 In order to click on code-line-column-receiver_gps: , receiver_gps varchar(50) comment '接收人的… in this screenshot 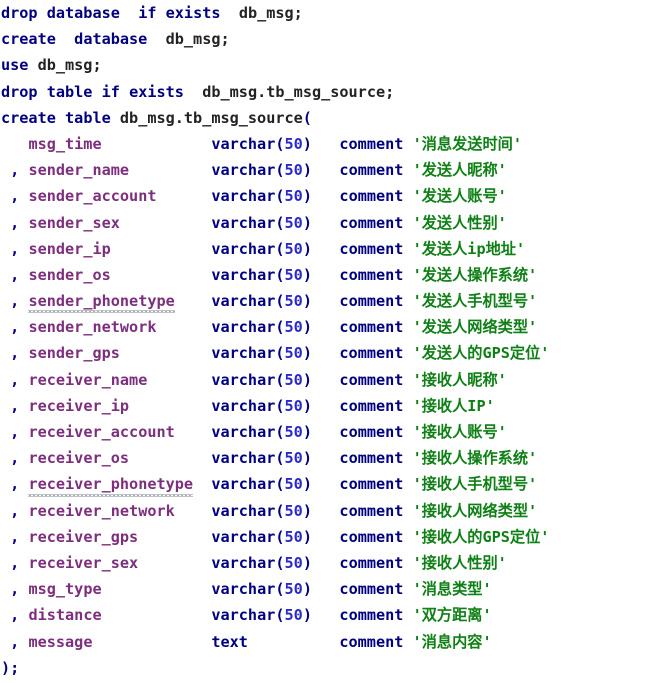, I will do `click(328, 537)`.